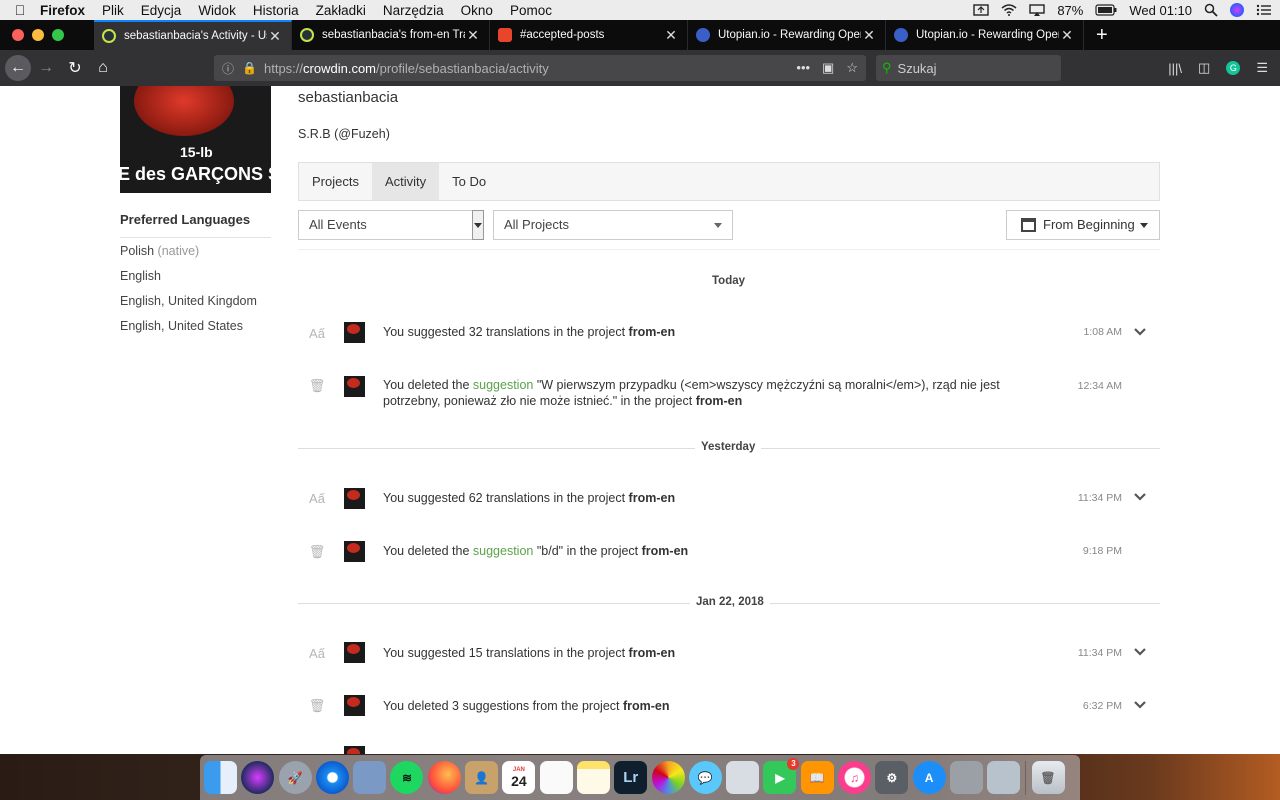  I want to click on menu-plik: Plik, so click(113, 10).